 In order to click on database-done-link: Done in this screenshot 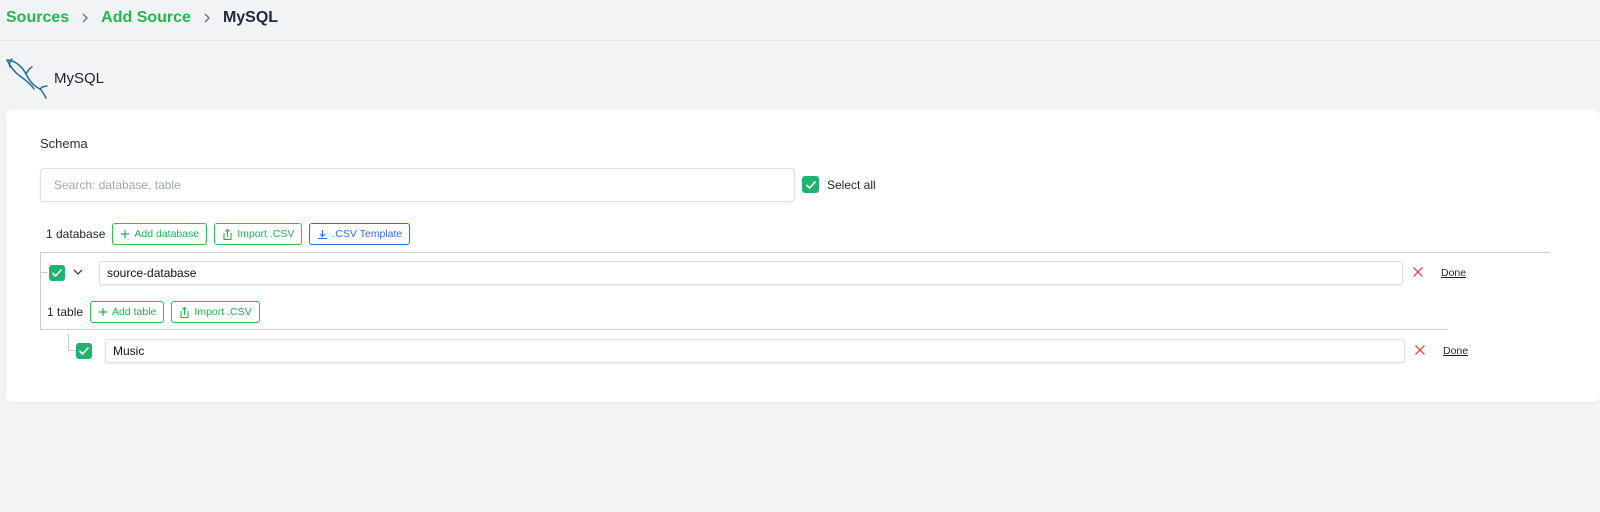, I will do `click(1453, 273)`.